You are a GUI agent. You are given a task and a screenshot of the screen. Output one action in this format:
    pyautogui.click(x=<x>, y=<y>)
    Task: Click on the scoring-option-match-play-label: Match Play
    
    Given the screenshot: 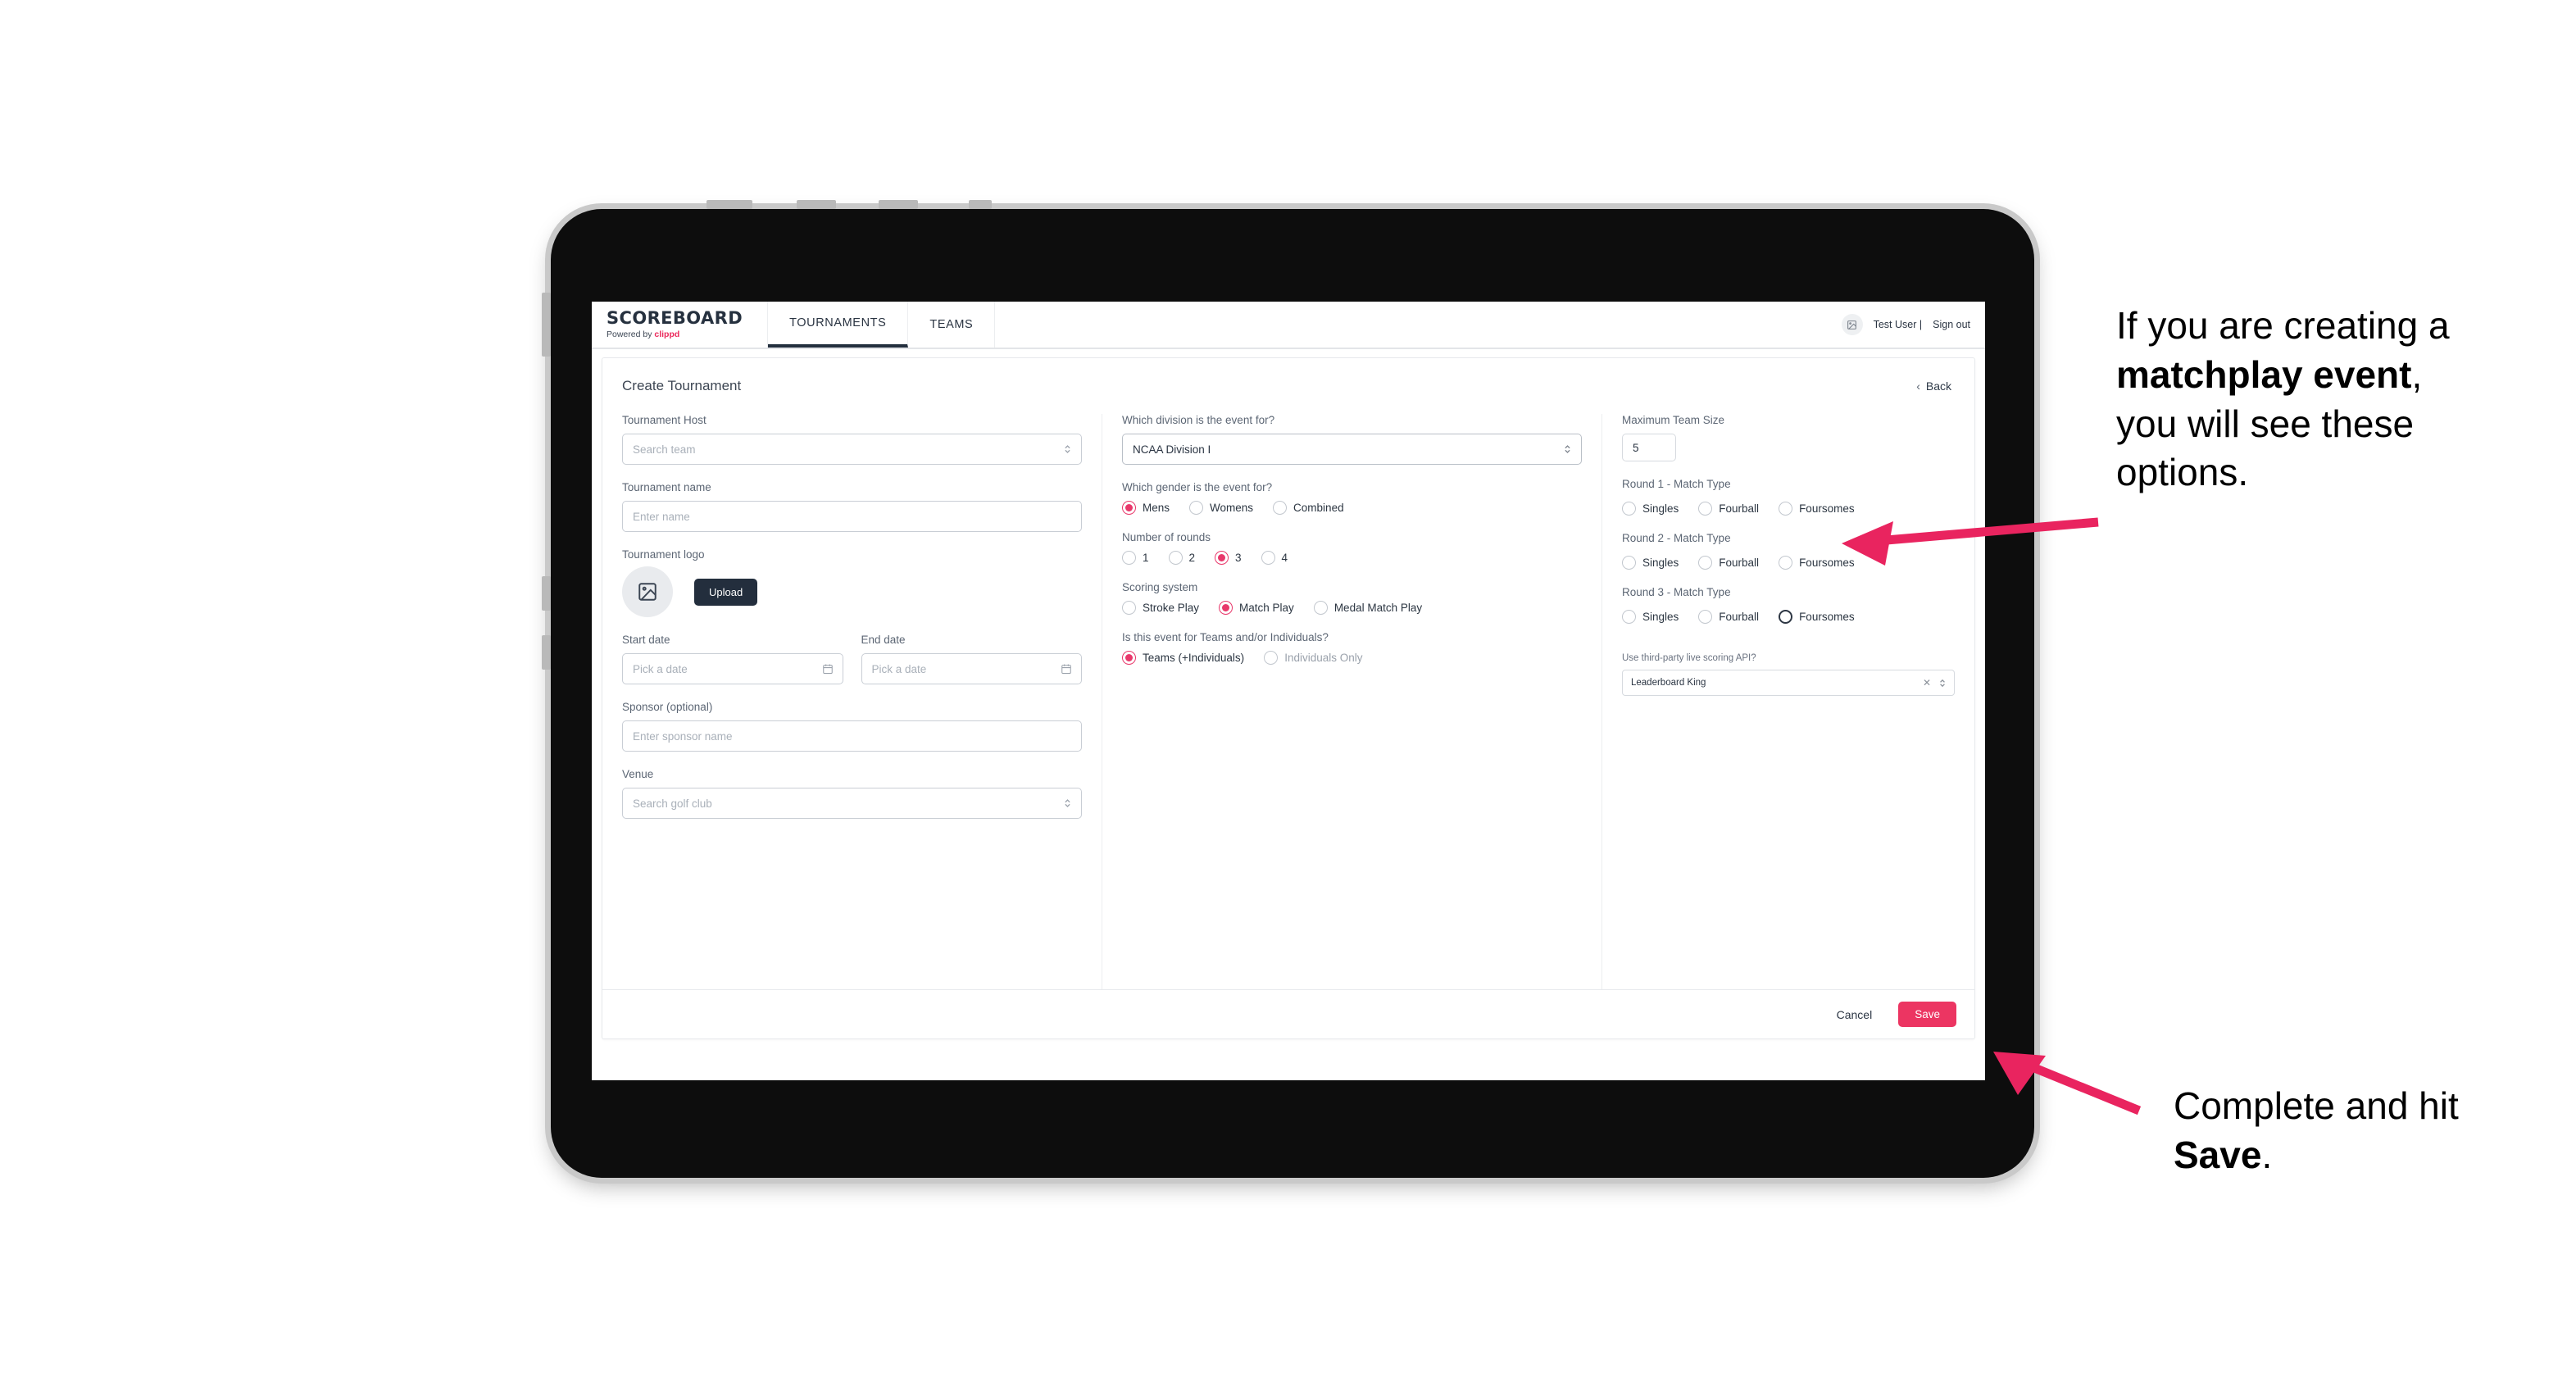 What is the action you would take?
    pyautogui.click(x=1266, y=608)
    